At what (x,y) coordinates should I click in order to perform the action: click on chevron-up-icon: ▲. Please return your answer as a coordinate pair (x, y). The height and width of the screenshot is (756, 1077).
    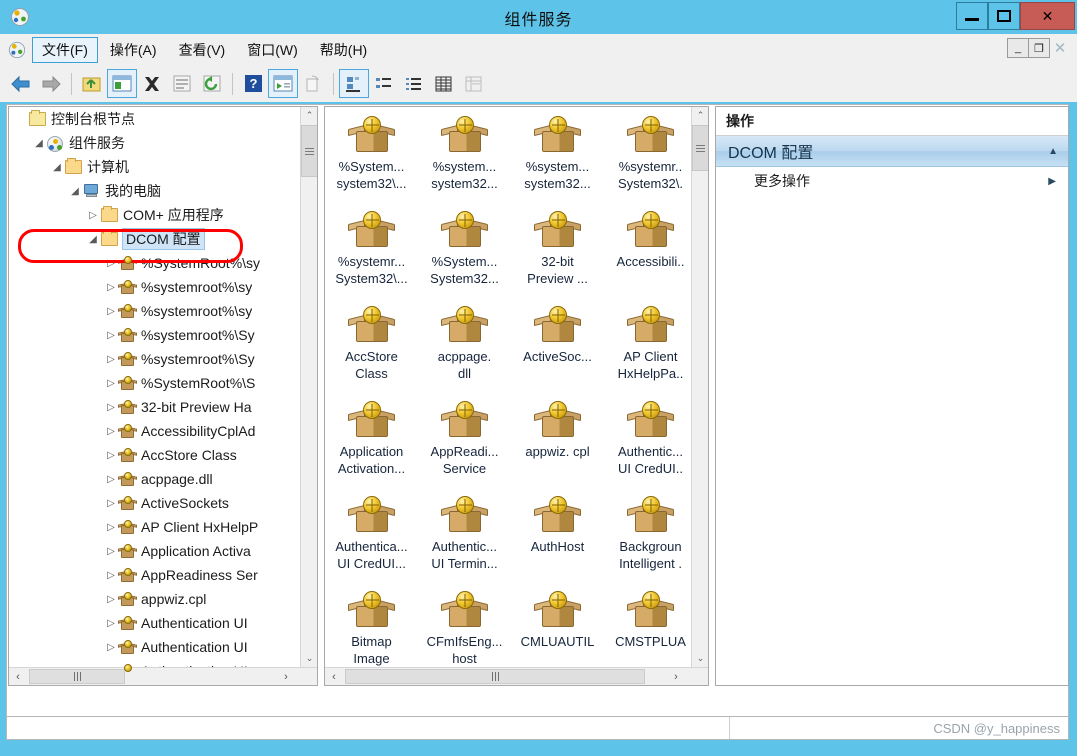
    Looking at the image, I should click on (1053, 151).